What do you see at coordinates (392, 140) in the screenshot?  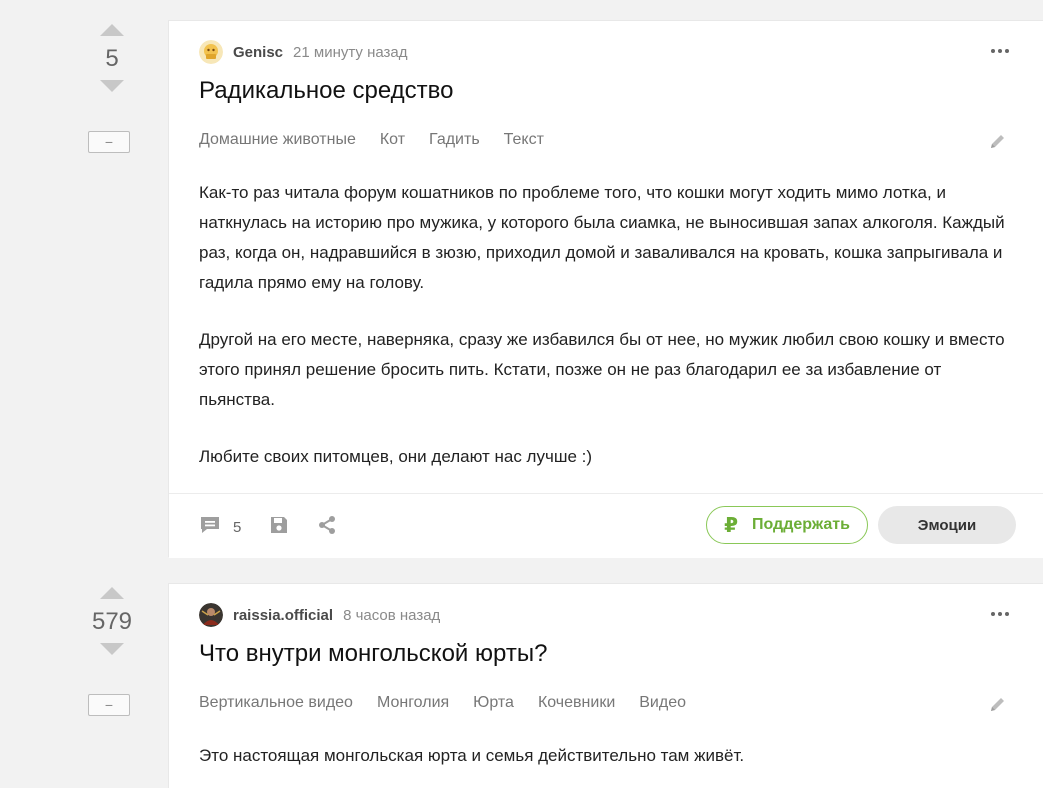 I see `tag: Кот` at bounding box center [392, 140].